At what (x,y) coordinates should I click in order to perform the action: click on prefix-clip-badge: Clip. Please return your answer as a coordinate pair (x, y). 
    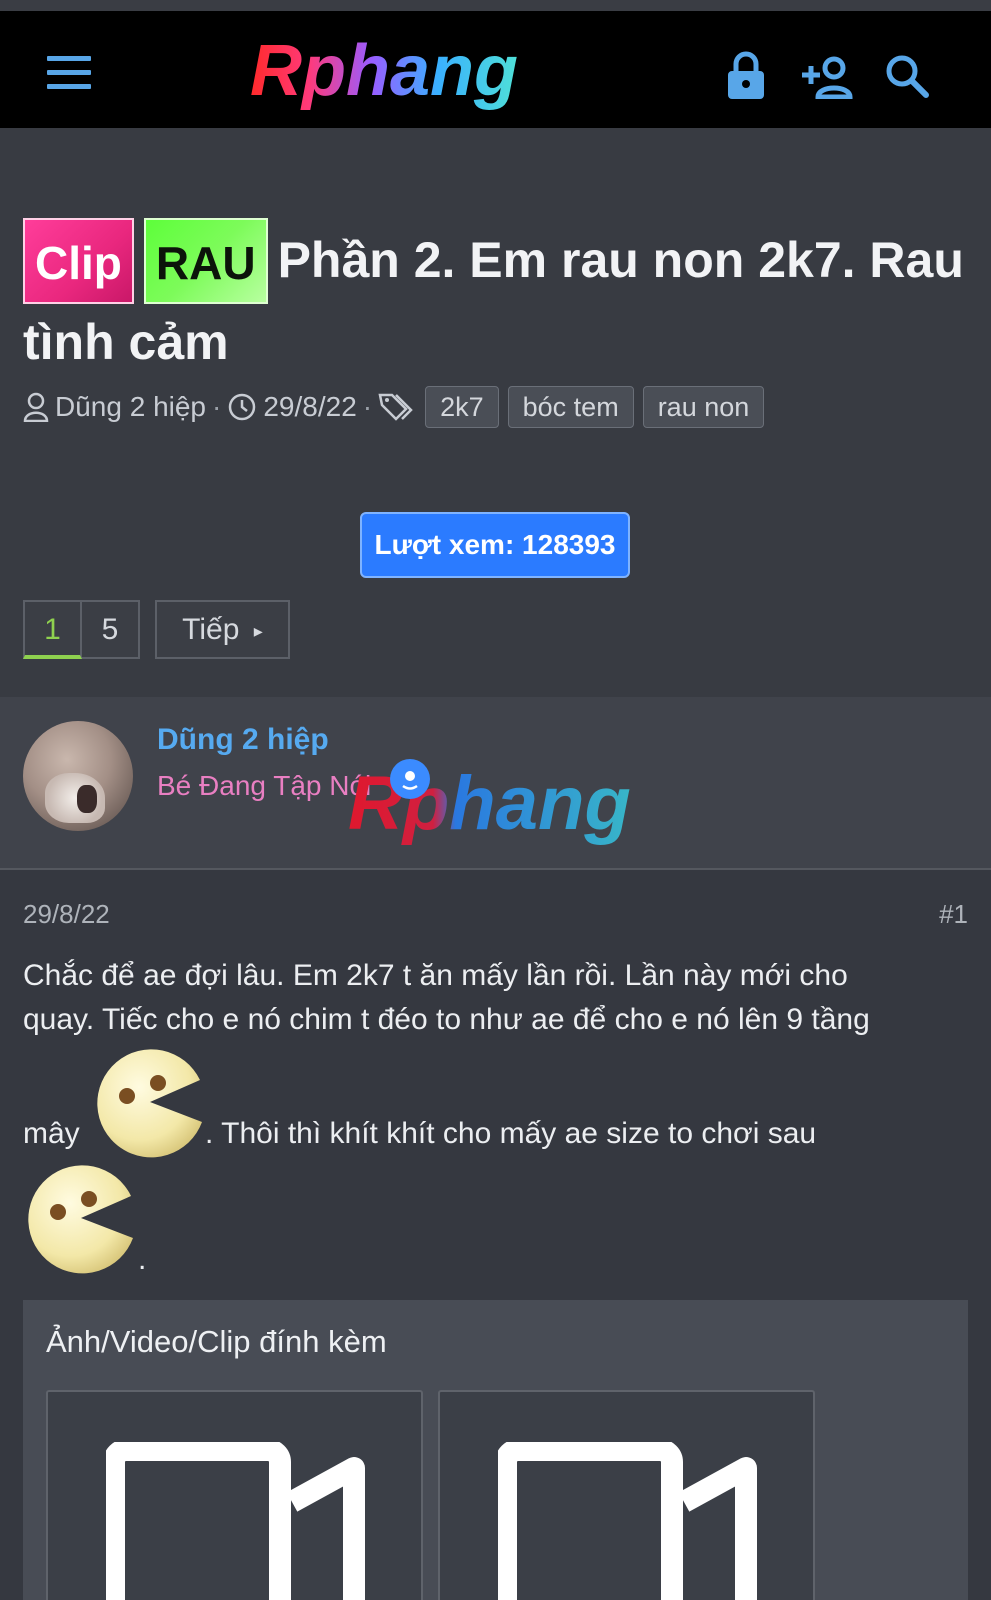
    Looking at the image, I should click on (78, 261).